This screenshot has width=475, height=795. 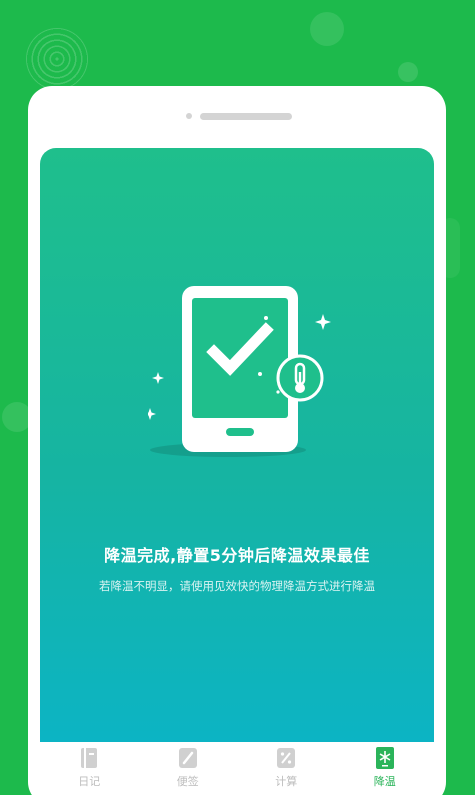 I want to click on background-ring-decoration, so click(x=57, y=59).